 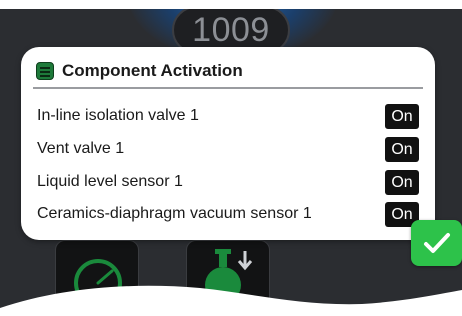 What do you see at coordinates (231, 4) in the screenshot?
I see `top-strip` at bounding box center [231, 4].